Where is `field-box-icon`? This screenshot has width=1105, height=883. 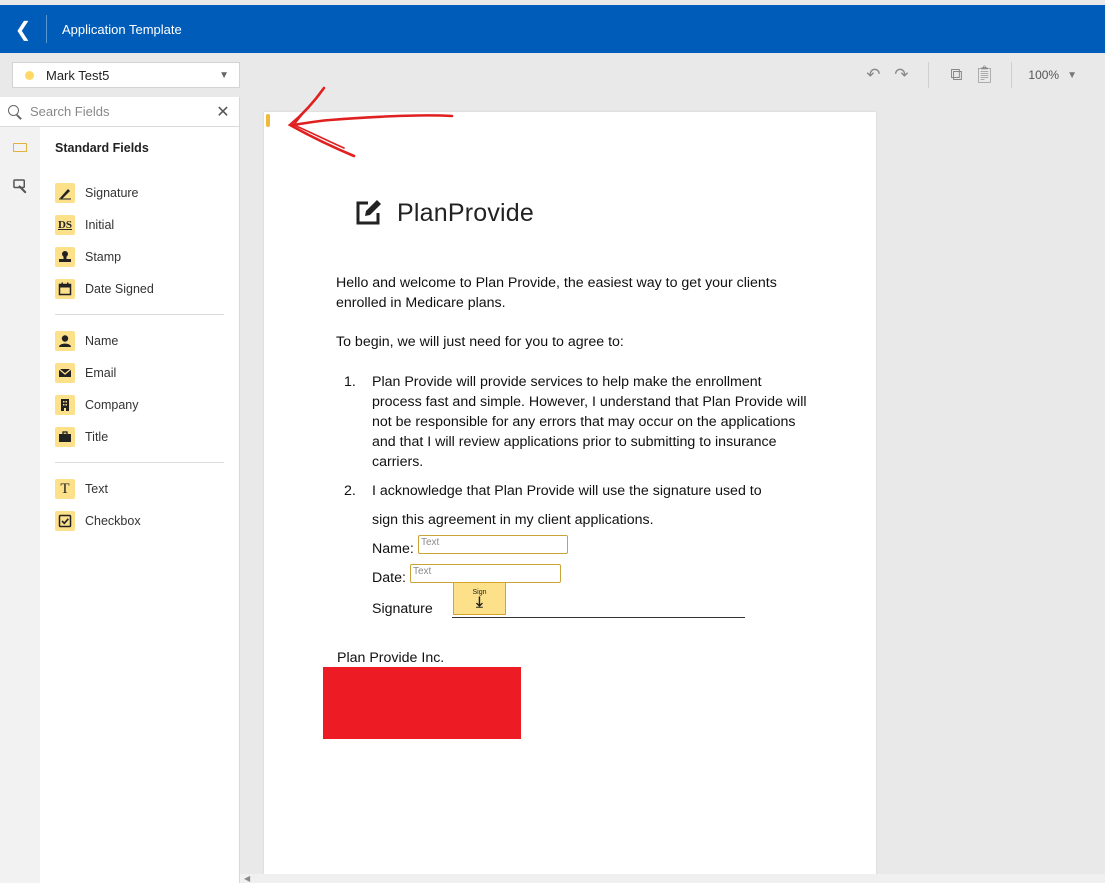
field-box-icon is located at coordinates (20, 147).